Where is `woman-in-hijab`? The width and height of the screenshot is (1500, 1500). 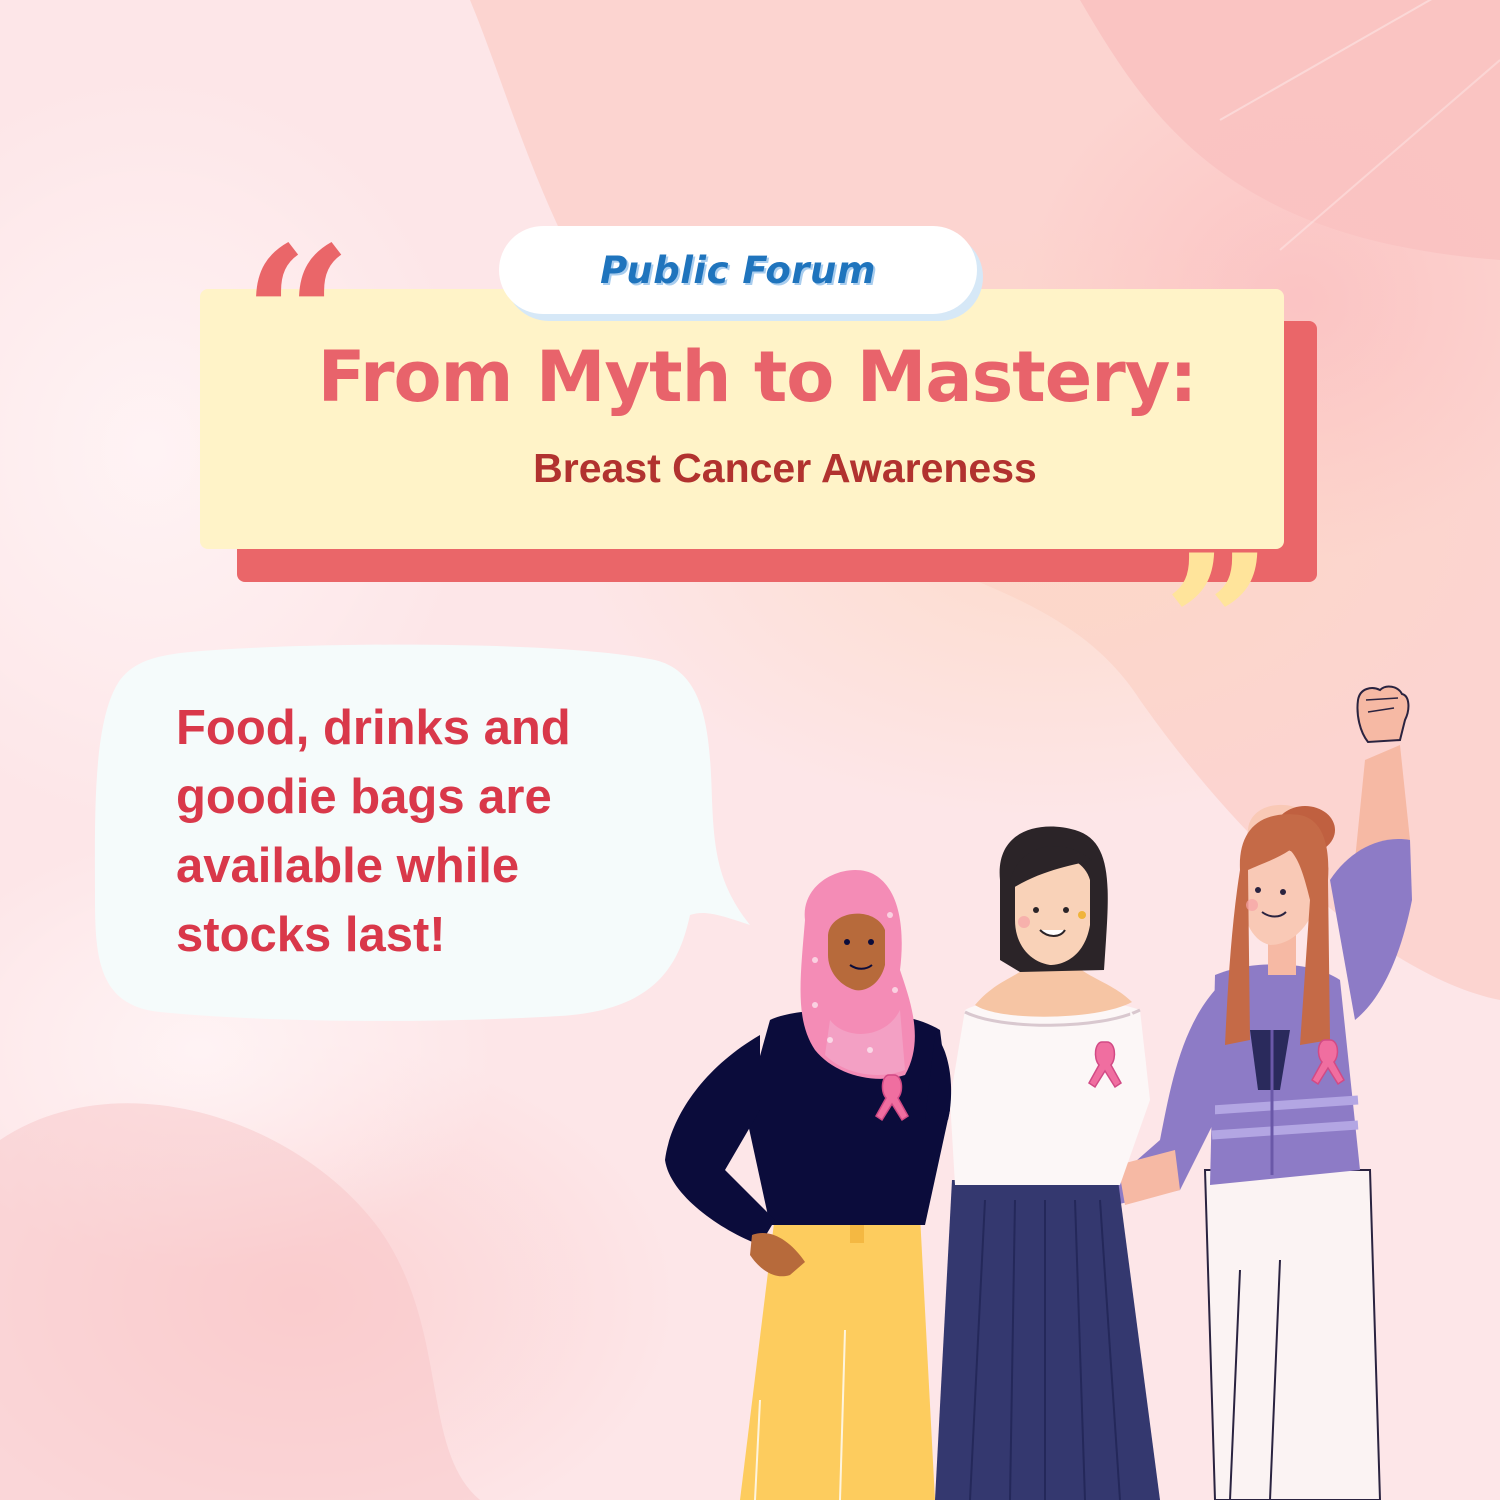 woman-in-hijab is located at coordinates (808, 1185).